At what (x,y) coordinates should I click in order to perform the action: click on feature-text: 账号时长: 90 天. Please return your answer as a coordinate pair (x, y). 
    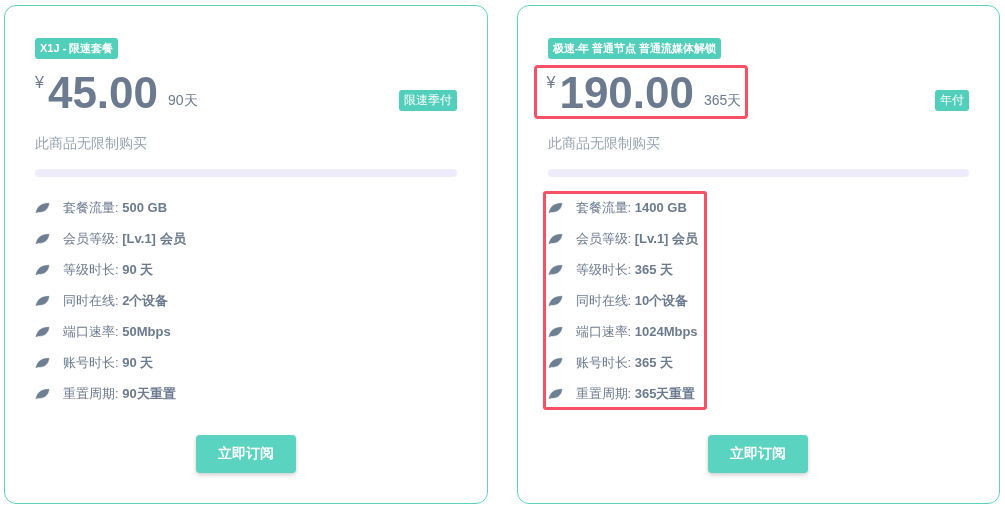
    Looking at the image, I should click on (108, 362).